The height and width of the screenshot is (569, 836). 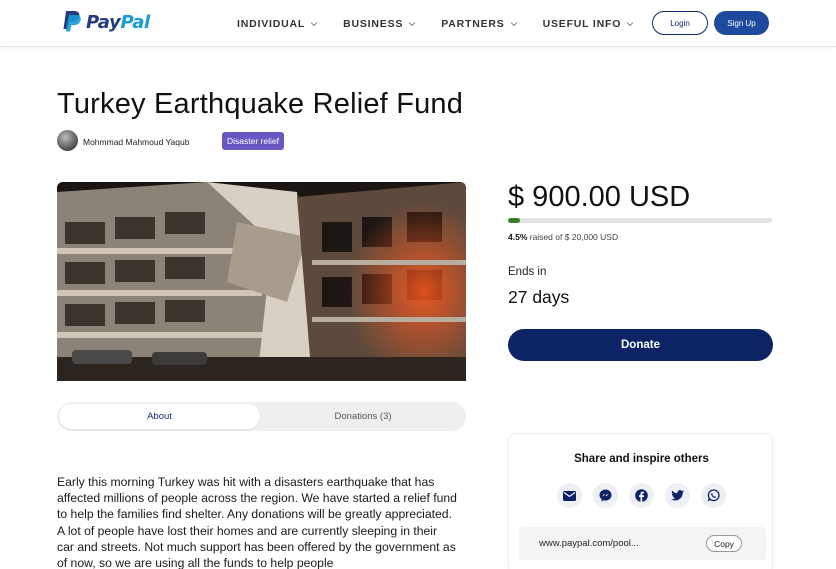 I want to click on share-link-row: www.paypal.com/pool... Copy, so click(x=642, y=543).